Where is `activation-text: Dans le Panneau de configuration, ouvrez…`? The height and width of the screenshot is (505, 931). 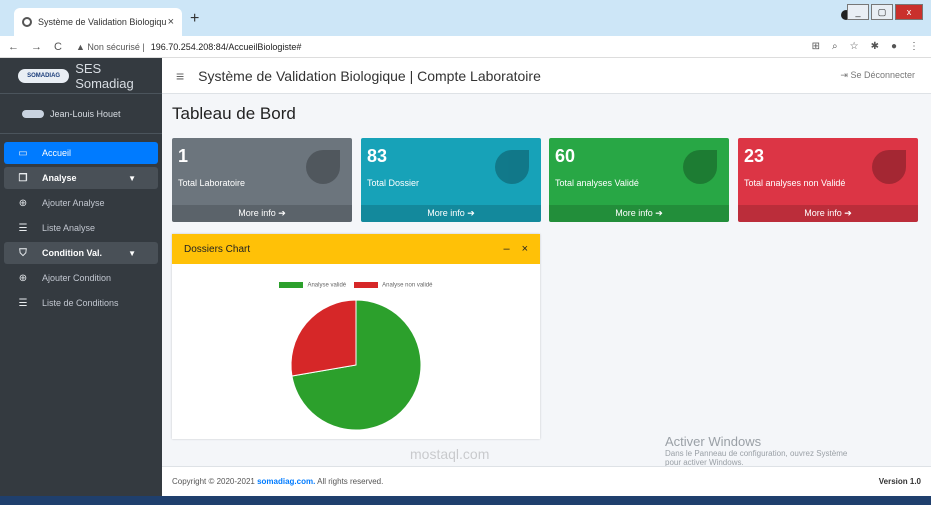 activation-text: Dans le Panneau de configuration, ouvrez… is located at coordinates (756, 453).